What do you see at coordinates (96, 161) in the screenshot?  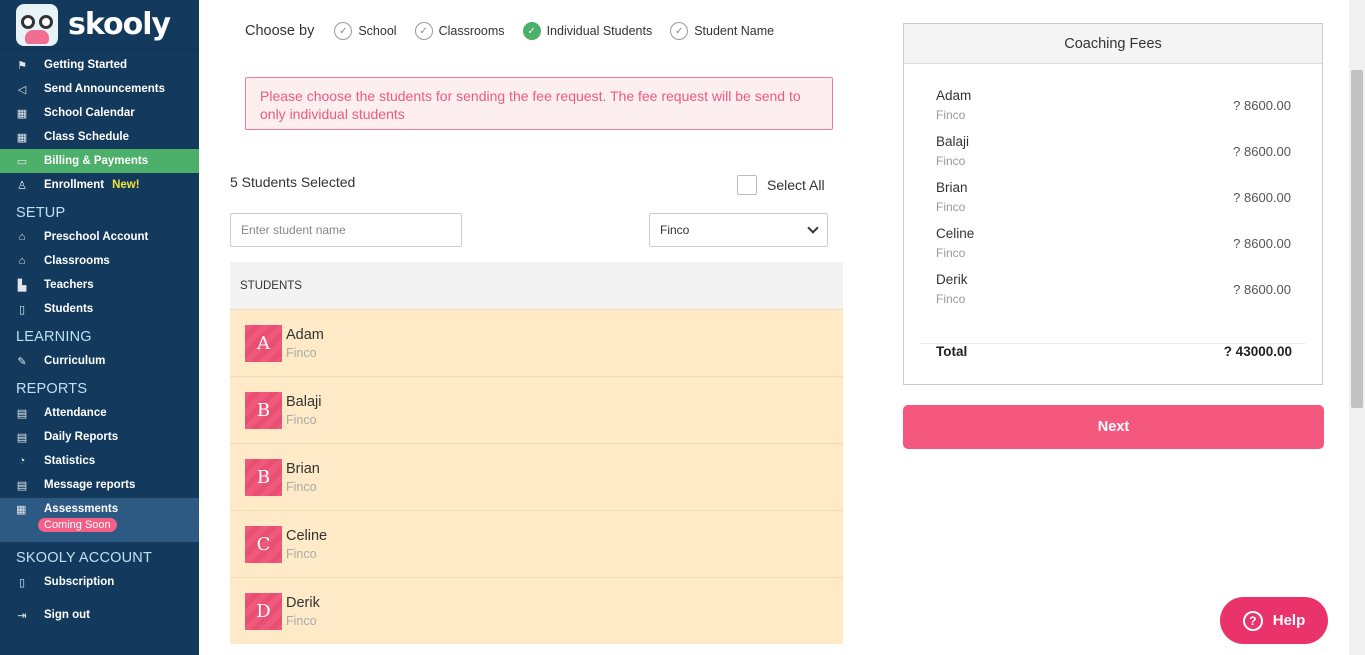 I see `sidebar-item-label: Billing & Payments` at bounding box center [96, 161].